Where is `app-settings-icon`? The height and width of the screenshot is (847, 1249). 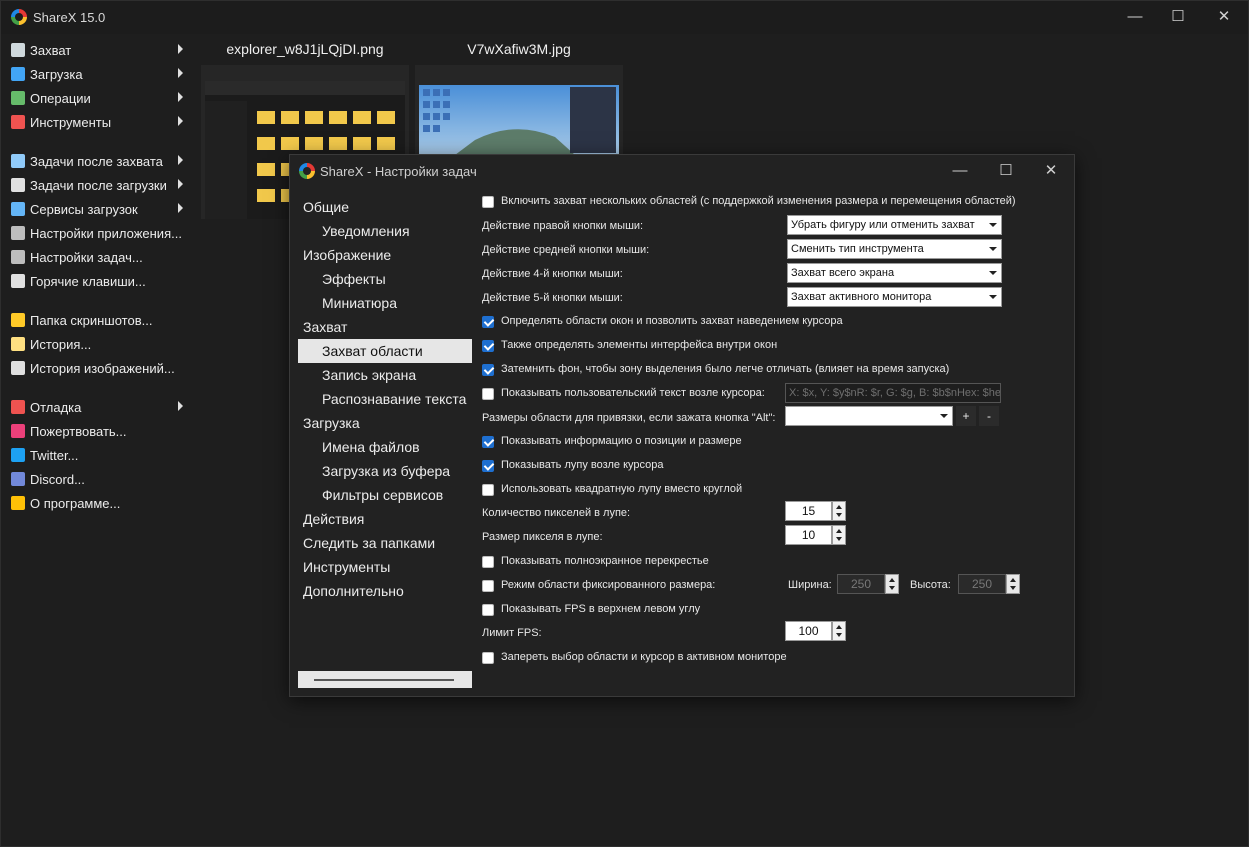 app-settings-icon is located at coordinates (18, 233).